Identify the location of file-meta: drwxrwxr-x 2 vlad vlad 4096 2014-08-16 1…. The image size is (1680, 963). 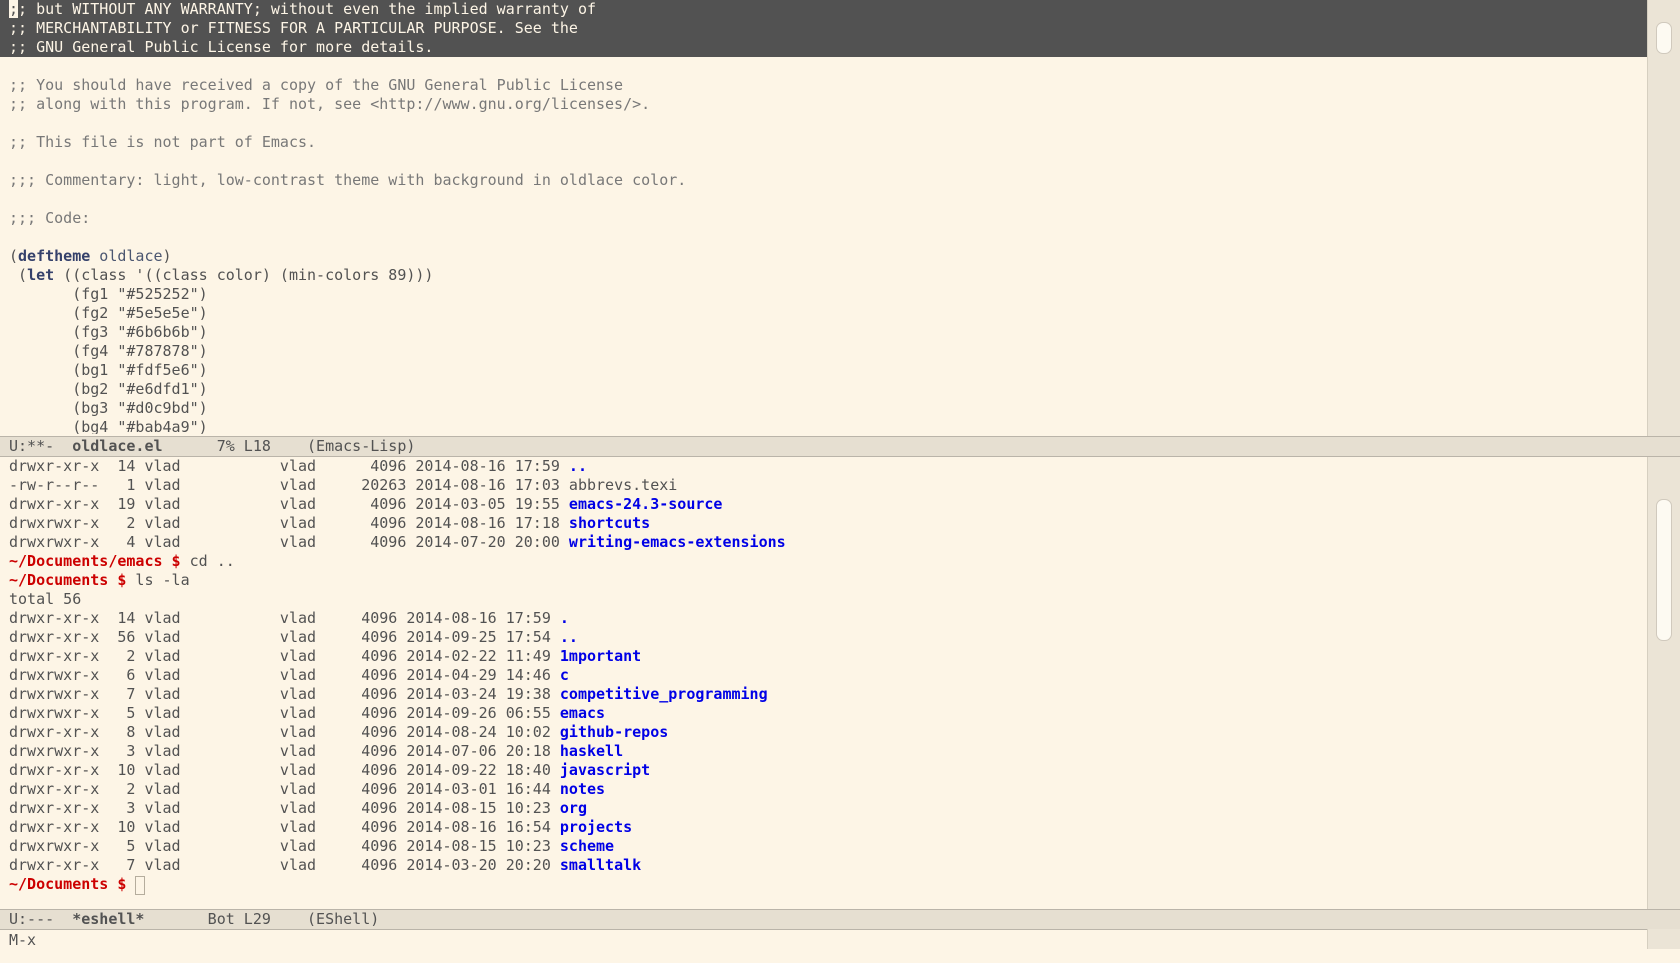
(289, 523).